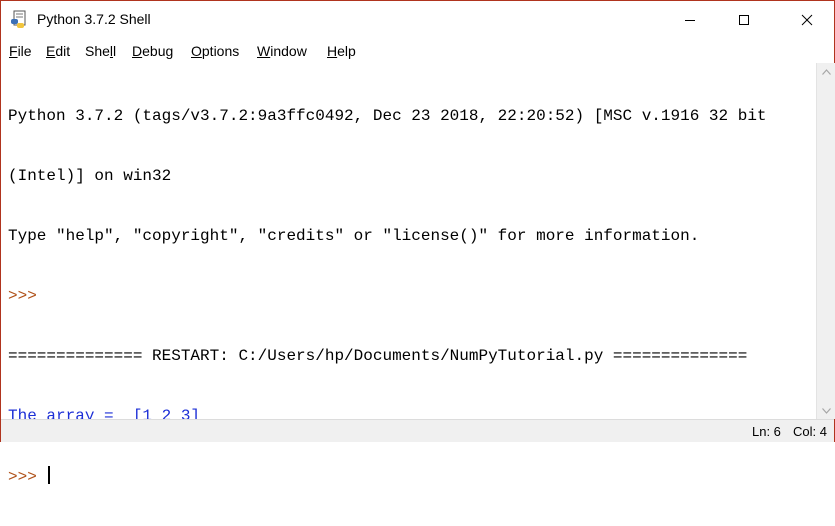 The width and height of the screenshot is (835, 526). Describe the element at coordinates (49, 475) in the screenshot. I see `text-cursor` at that location.